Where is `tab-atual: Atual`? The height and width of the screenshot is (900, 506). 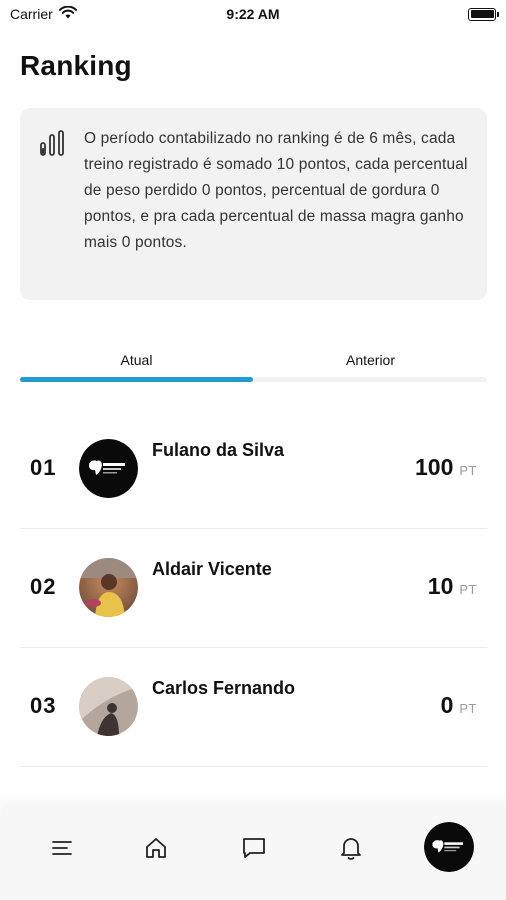 tab-atual: Atual is located at coordinates (136, 360).